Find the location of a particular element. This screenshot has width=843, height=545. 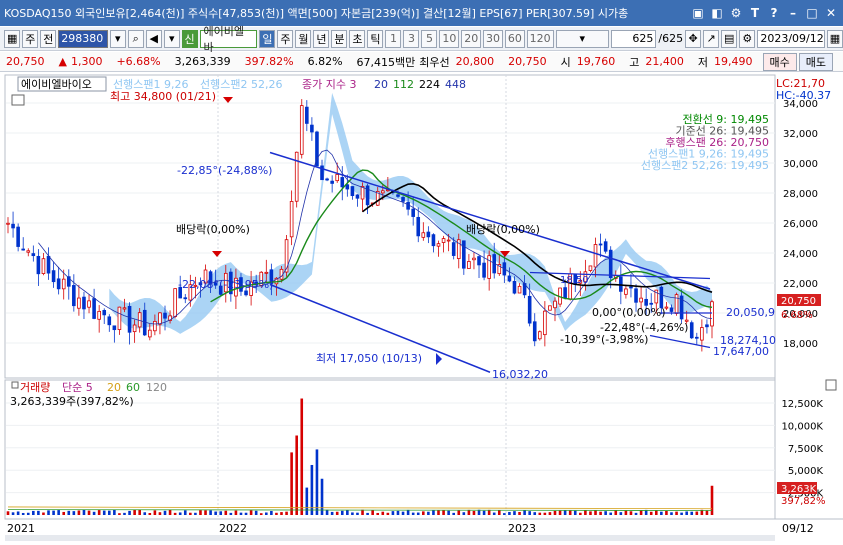

horizontal-scrollbar is located at coordinates (390, 538).